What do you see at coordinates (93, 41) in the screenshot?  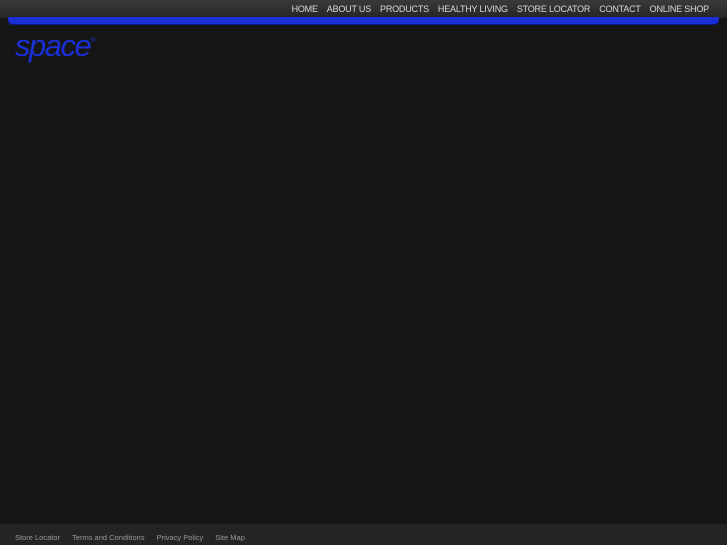 I see `logo-registered-mark: ®` at bounding box center [93, 41].